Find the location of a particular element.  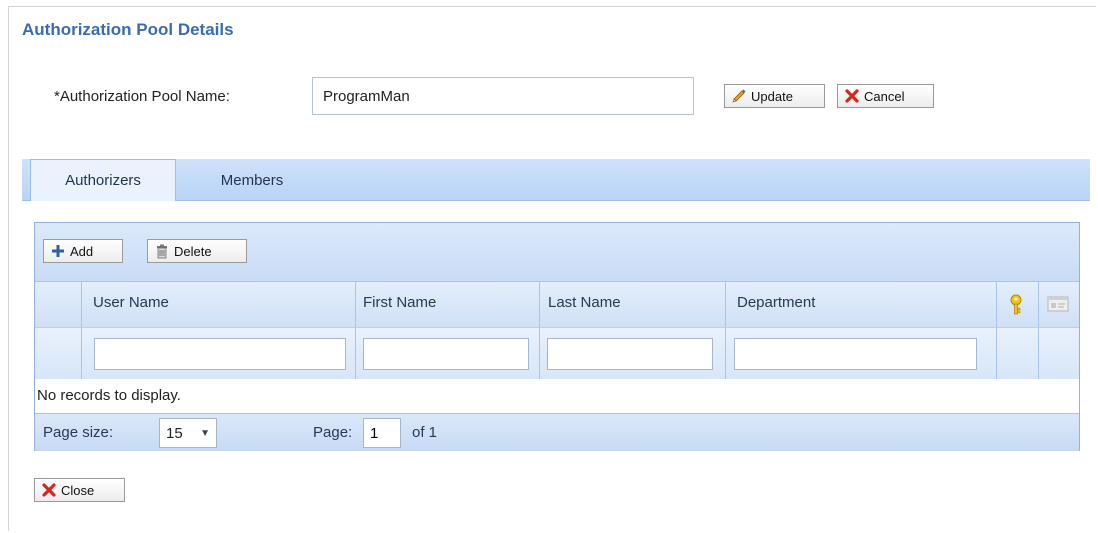

page-size-label: Page size: is located at coordinates (78, 432).